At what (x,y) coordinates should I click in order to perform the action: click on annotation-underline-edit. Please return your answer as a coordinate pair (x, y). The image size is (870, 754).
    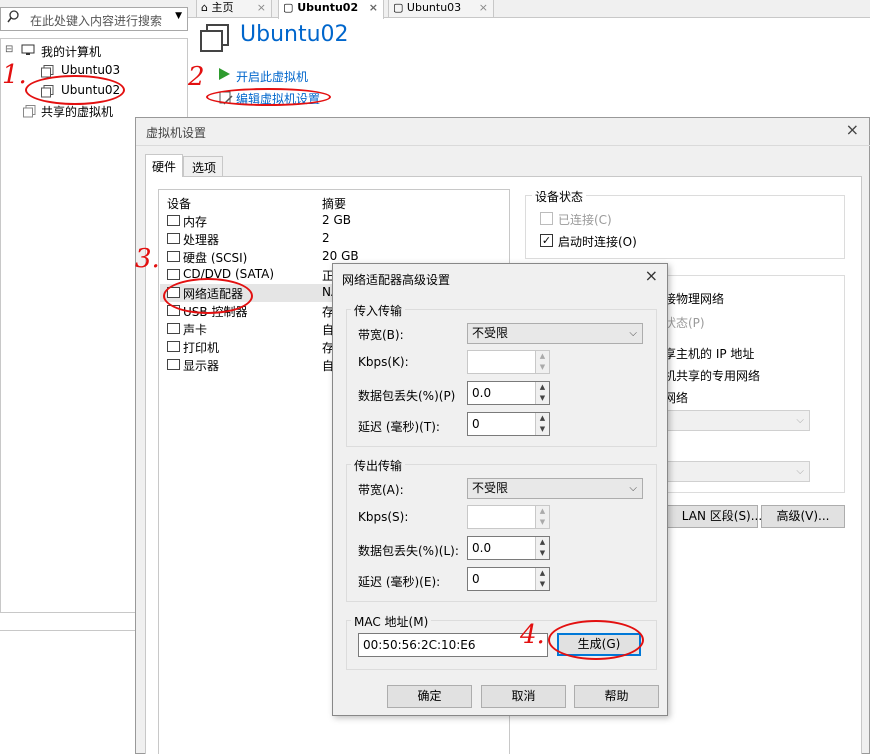
    Looking at the image, I should click on (268, 97).